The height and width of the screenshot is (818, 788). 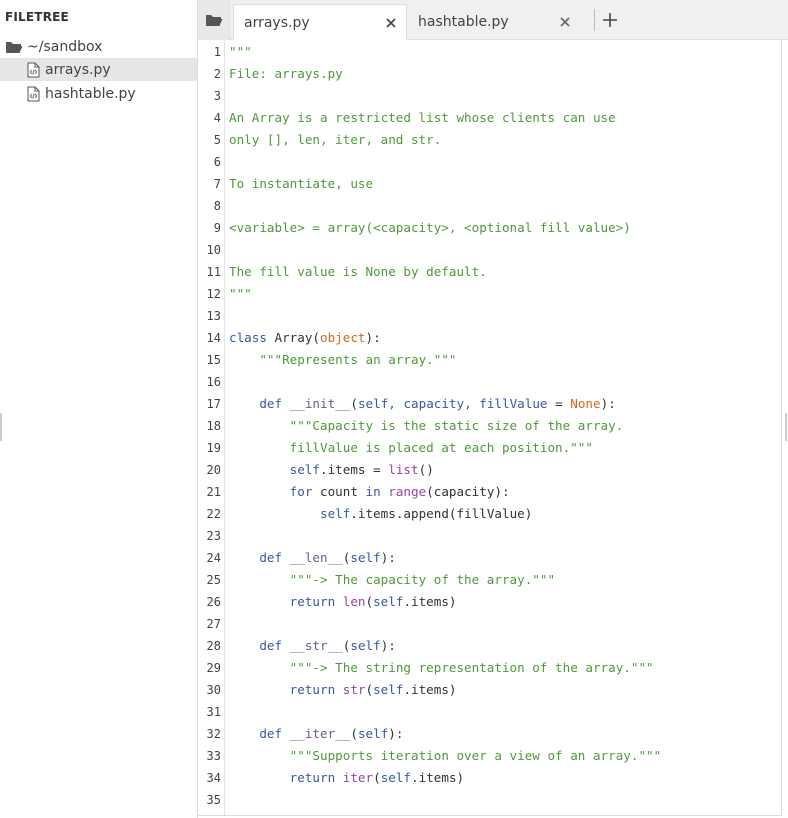 I want to click on add-tab-button, so click(x=610, y=20).